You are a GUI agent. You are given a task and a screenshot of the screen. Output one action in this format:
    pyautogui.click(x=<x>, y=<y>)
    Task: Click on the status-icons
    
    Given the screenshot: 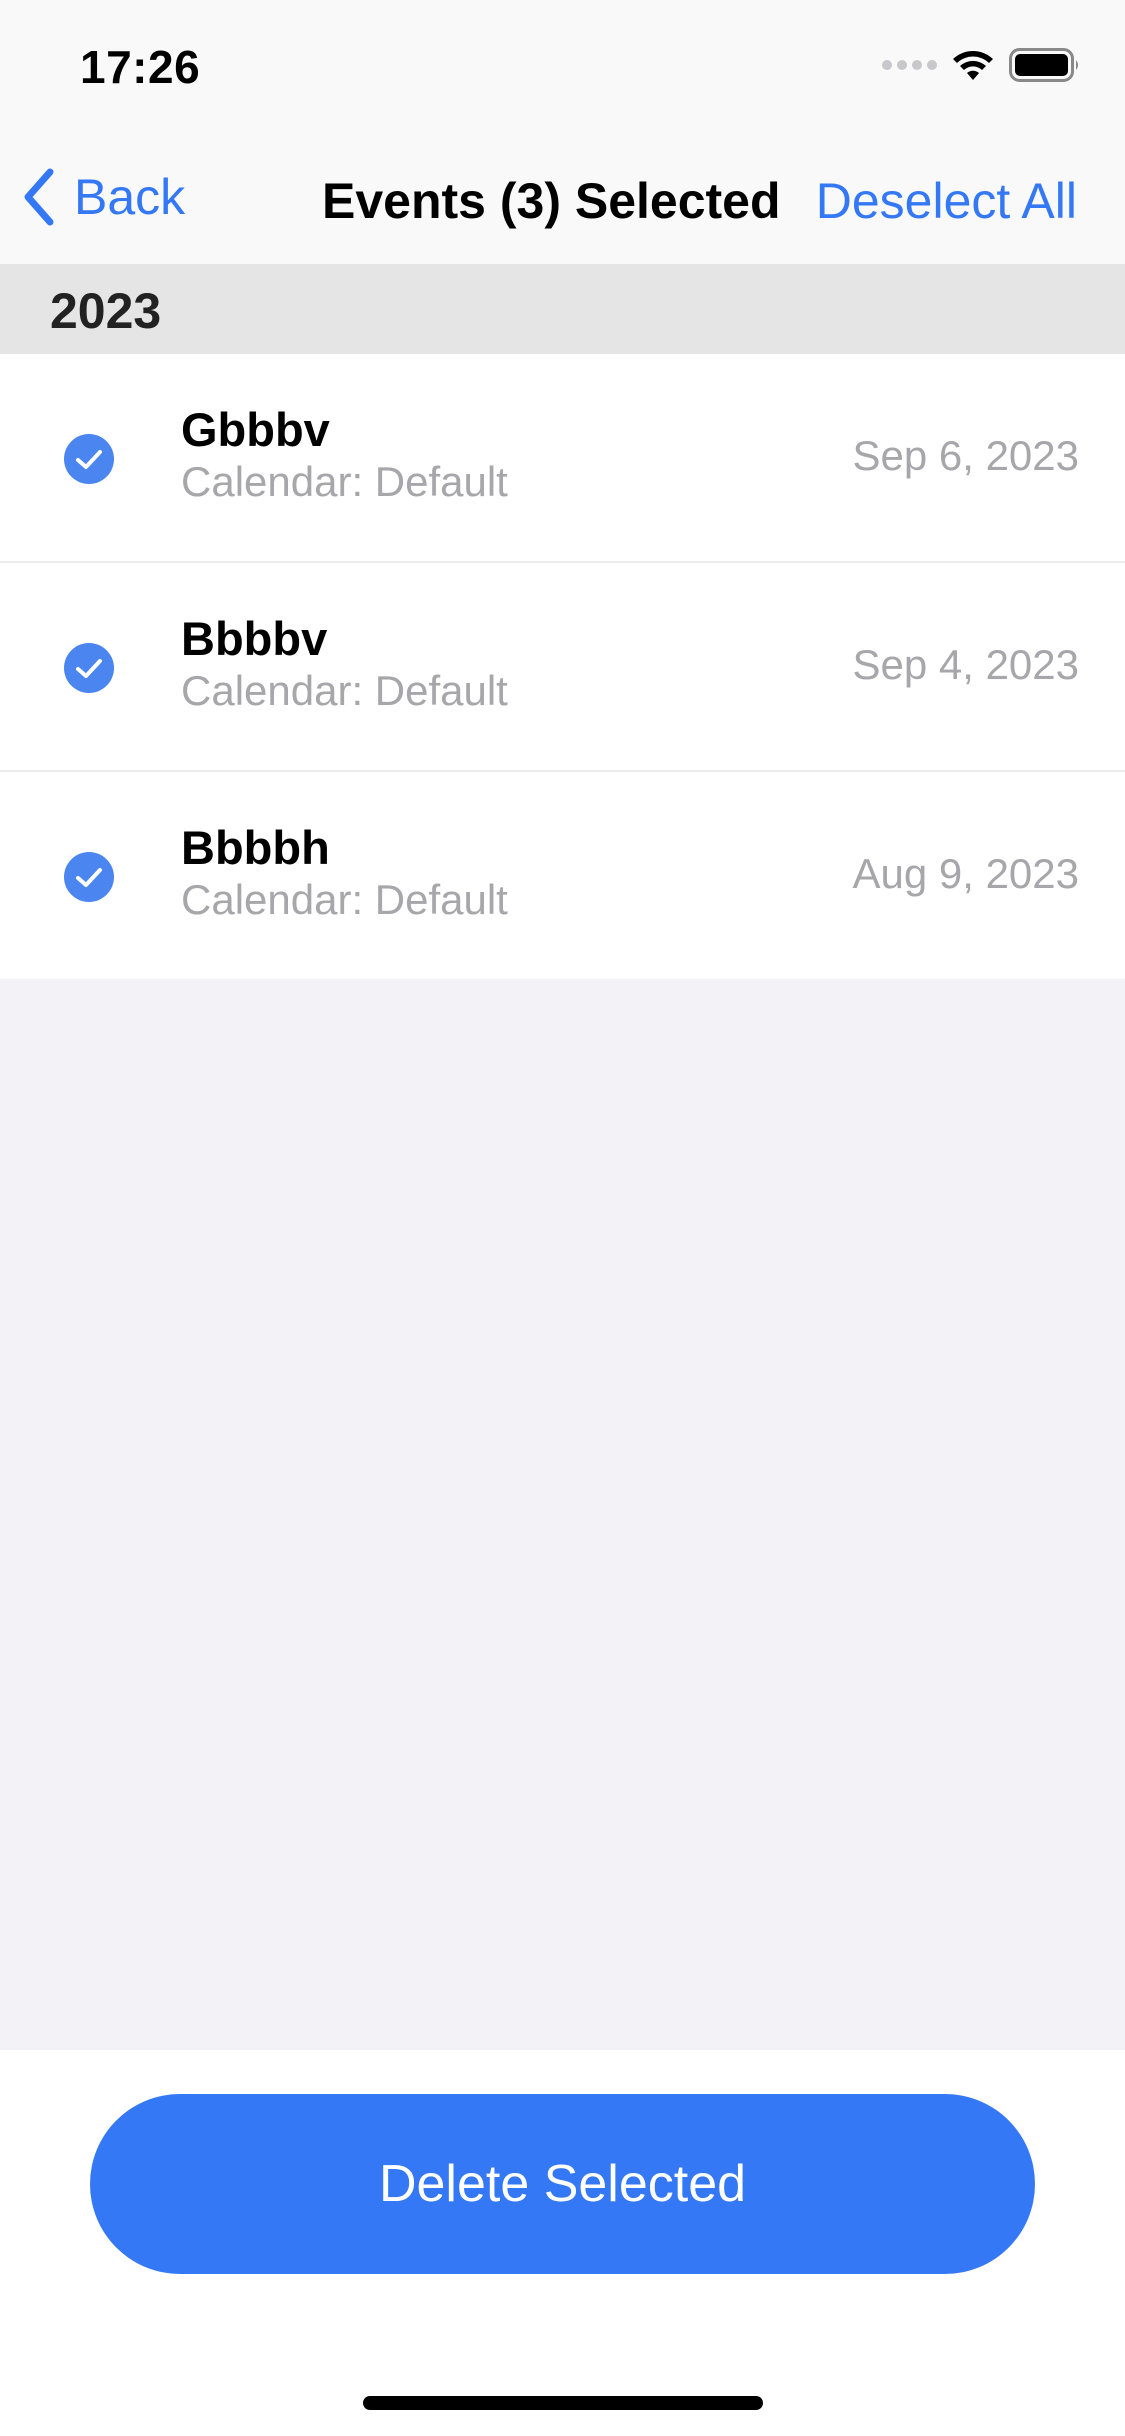 What is the action you would take?
    pyautogui.click(x=981, y=65)
    